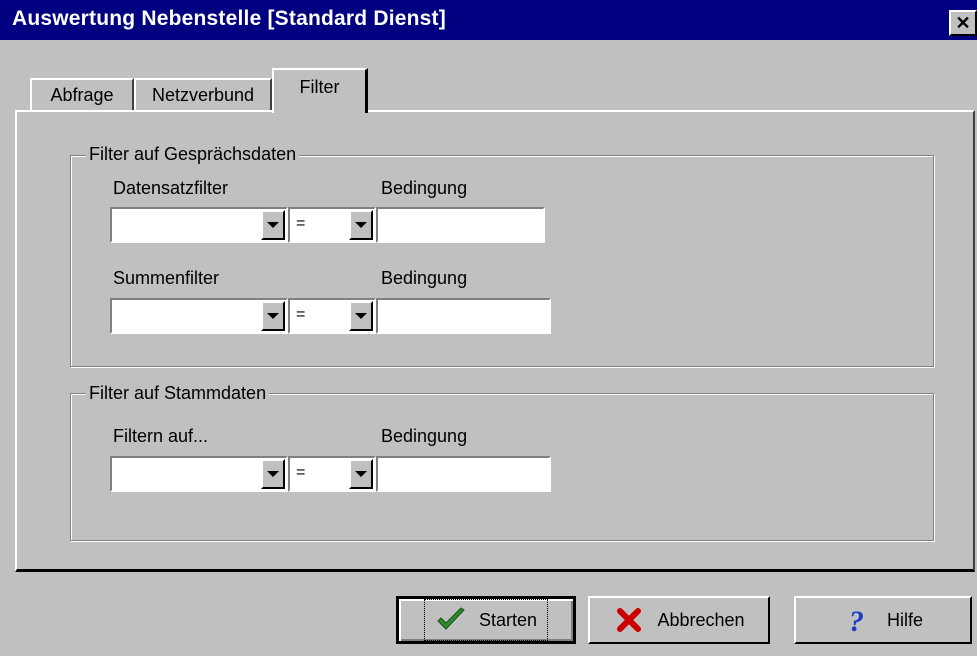 This screenshot has width=977, height=656. What do you see at coordinates (629, 620) in the screenshot?
I see `red-x-icon` at bounding box center [629, 620].